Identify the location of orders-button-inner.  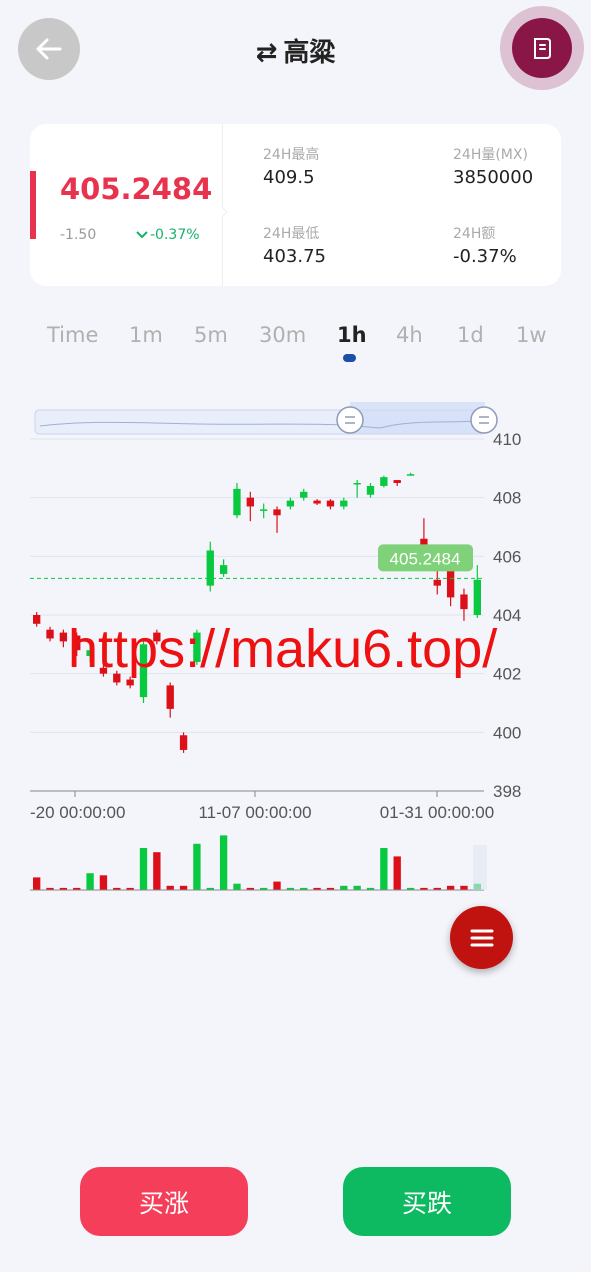
(542, 48).